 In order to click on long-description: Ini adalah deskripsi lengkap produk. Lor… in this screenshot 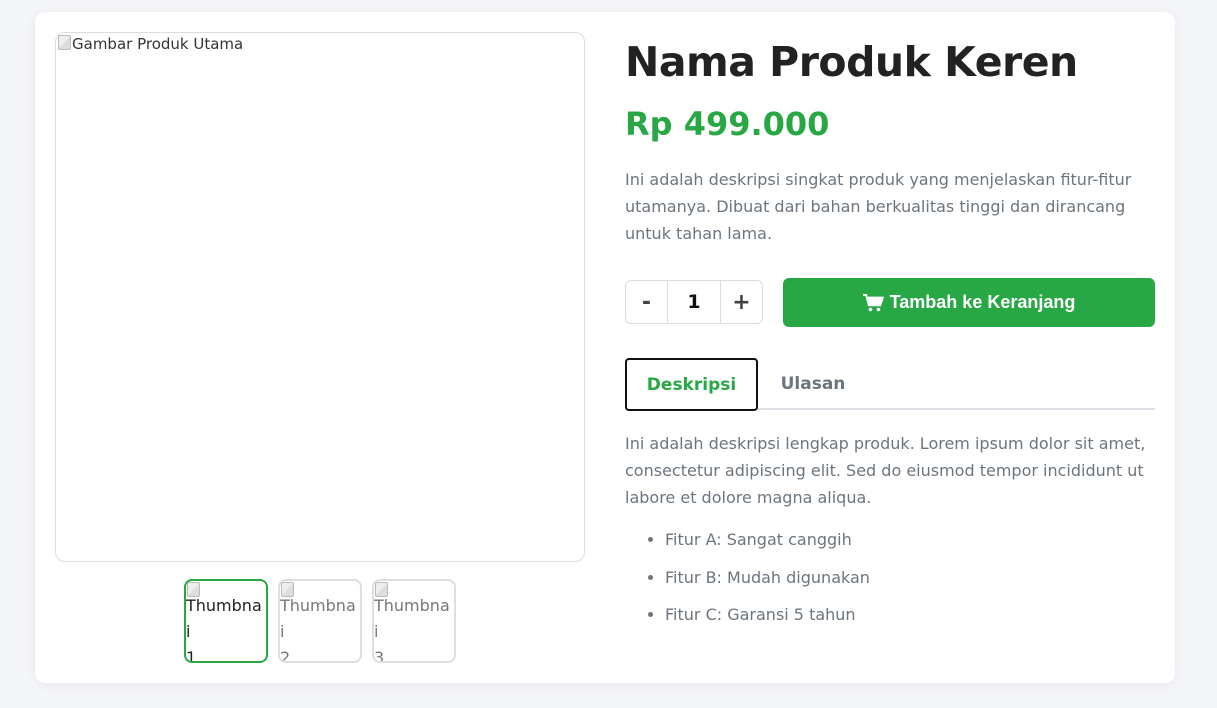, I will do `click(885, 470)`.